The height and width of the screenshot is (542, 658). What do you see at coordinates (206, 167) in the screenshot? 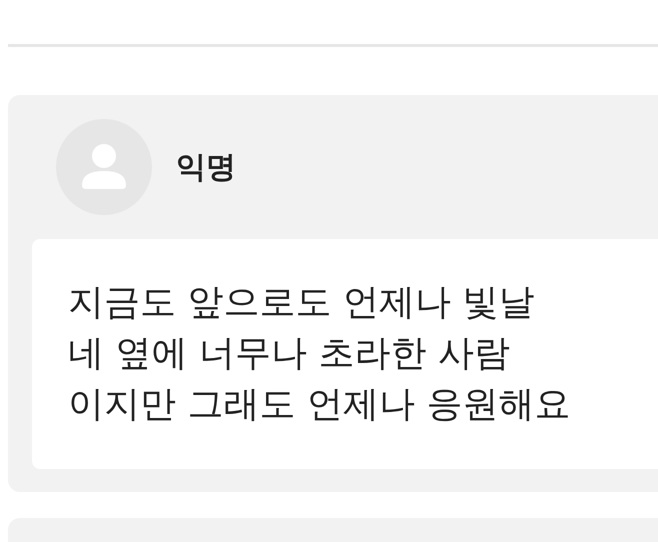
I see `author-name: 익명` at bounding box center [206, 167].